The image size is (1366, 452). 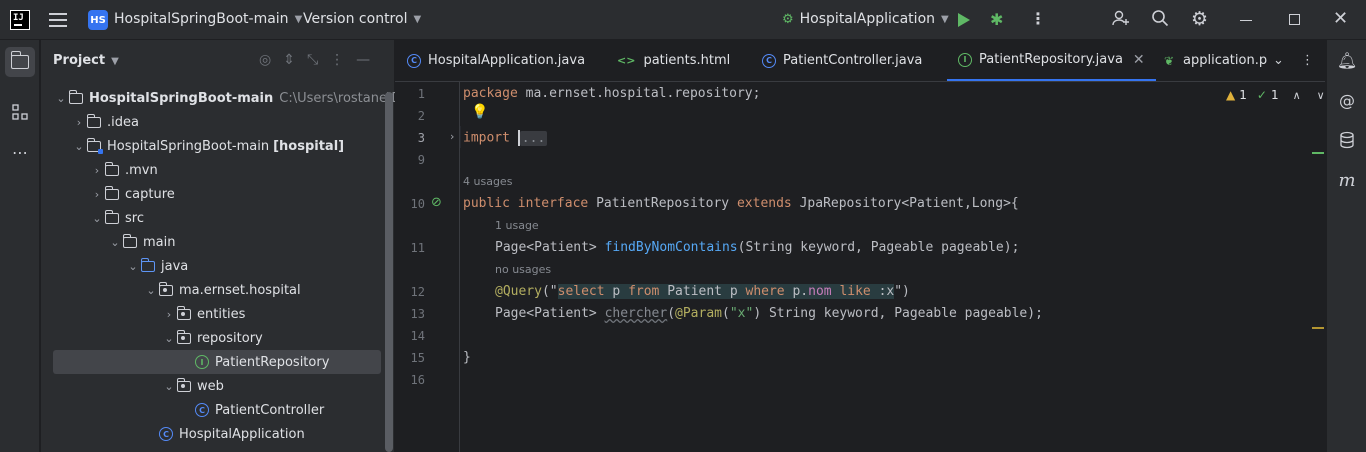 What do you see at coordinates (217, 314) in the screenshot?
I see `tree-item: › entities` at bounding box center [217, 314].